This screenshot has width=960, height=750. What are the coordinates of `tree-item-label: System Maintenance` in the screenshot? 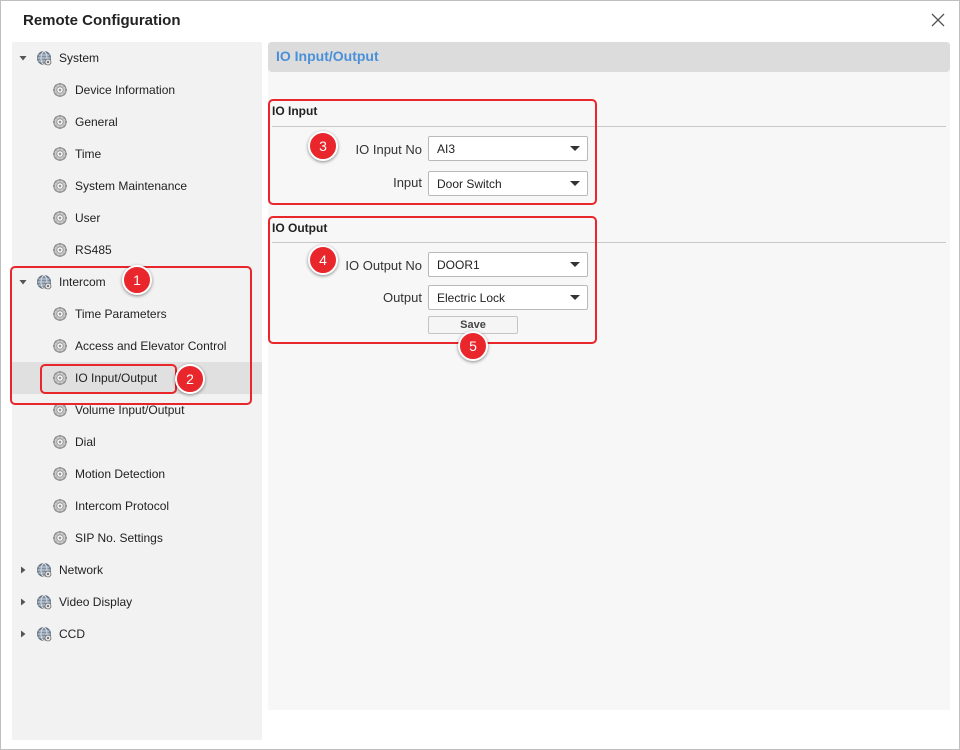 It's located at (131, 186).